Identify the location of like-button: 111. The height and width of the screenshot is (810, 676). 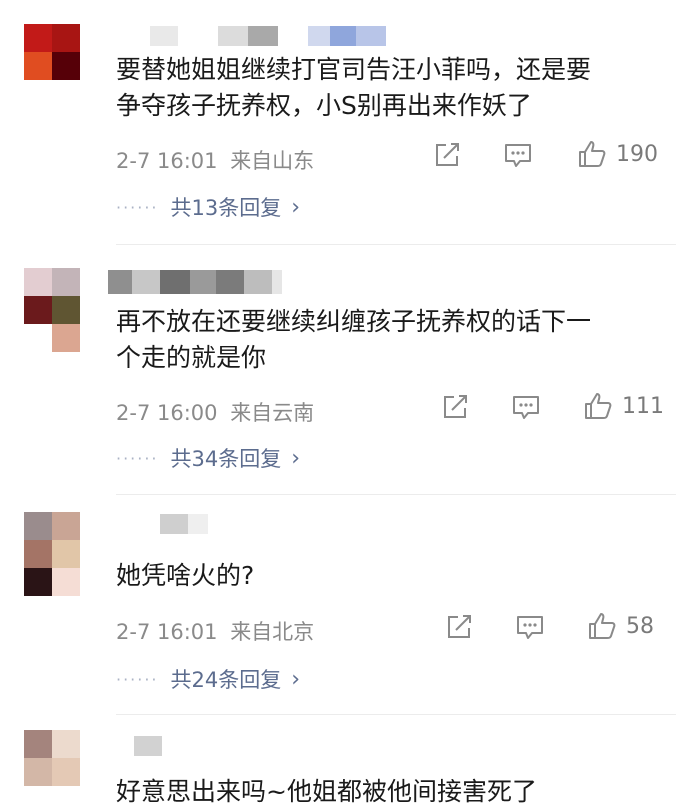
(623, 406).